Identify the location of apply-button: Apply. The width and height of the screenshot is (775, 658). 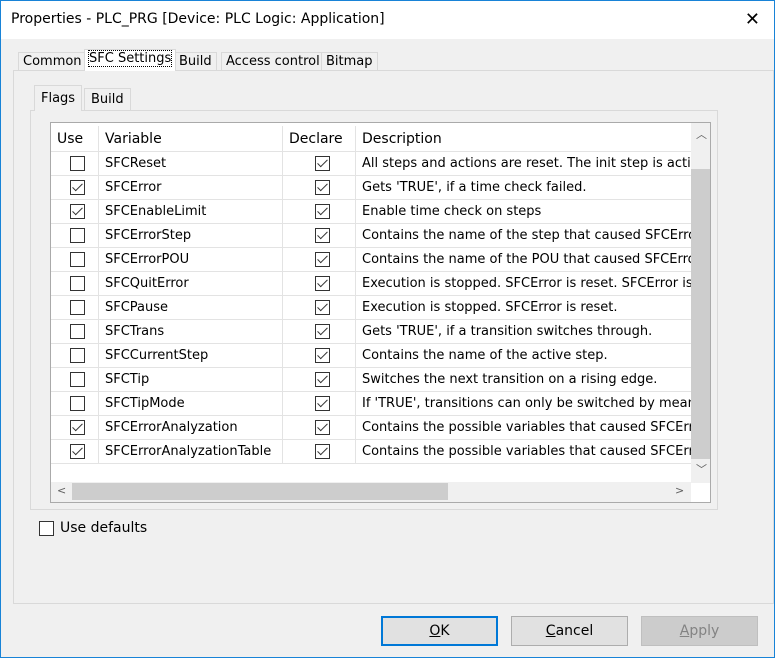
(699, 631).